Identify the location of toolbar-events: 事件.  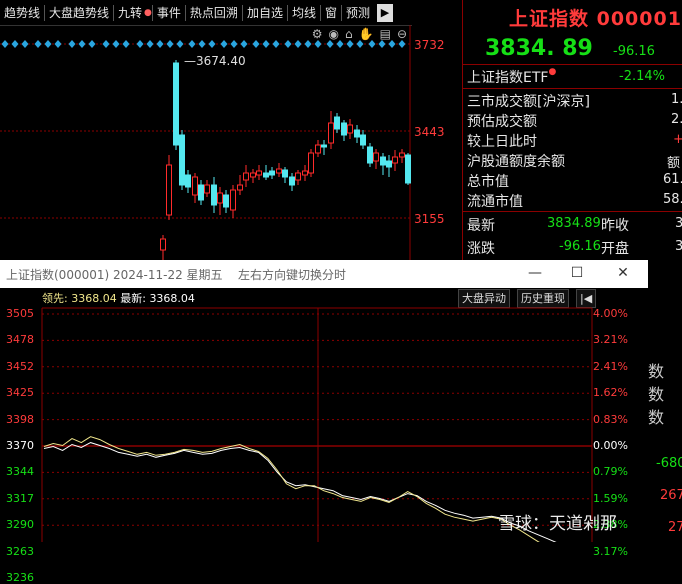
(169, 13).